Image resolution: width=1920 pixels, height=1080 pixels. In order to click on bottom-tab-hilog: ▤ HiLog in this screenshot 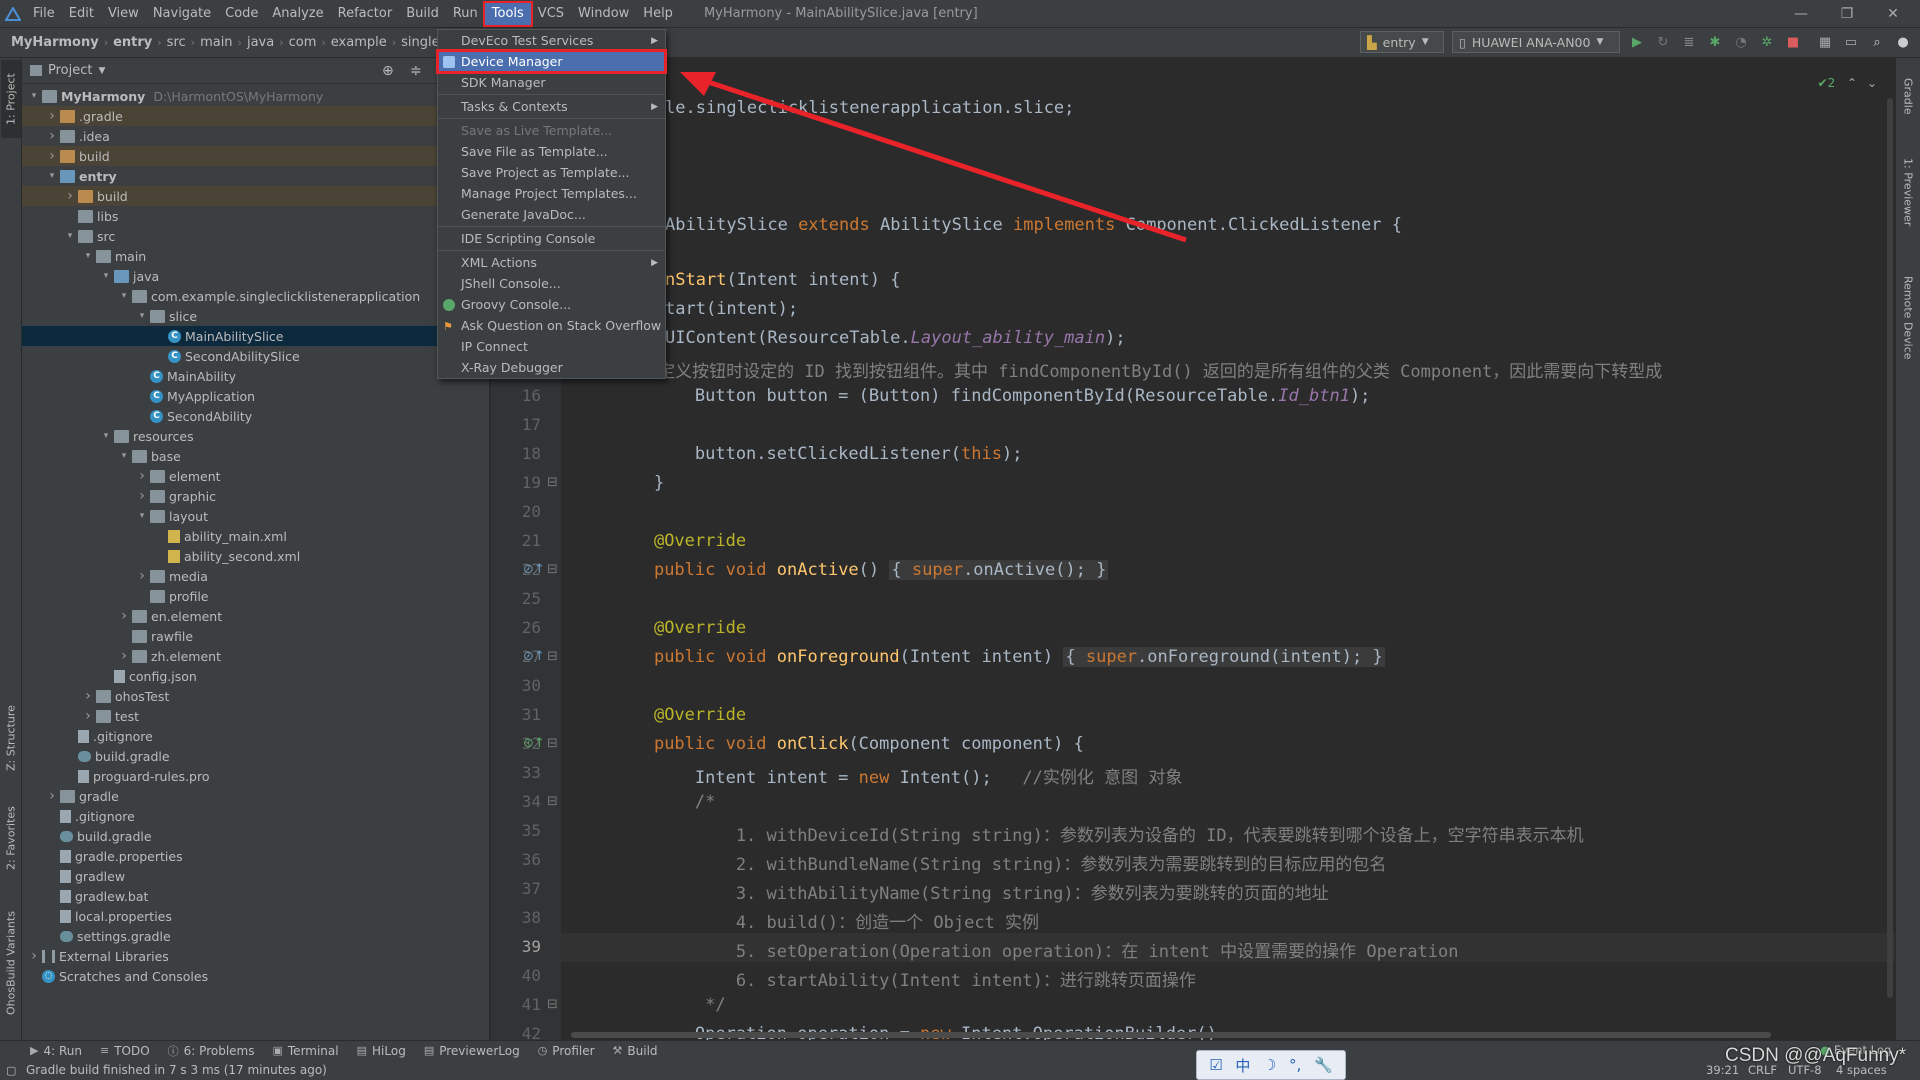, I will do `click(381, 1051)`.